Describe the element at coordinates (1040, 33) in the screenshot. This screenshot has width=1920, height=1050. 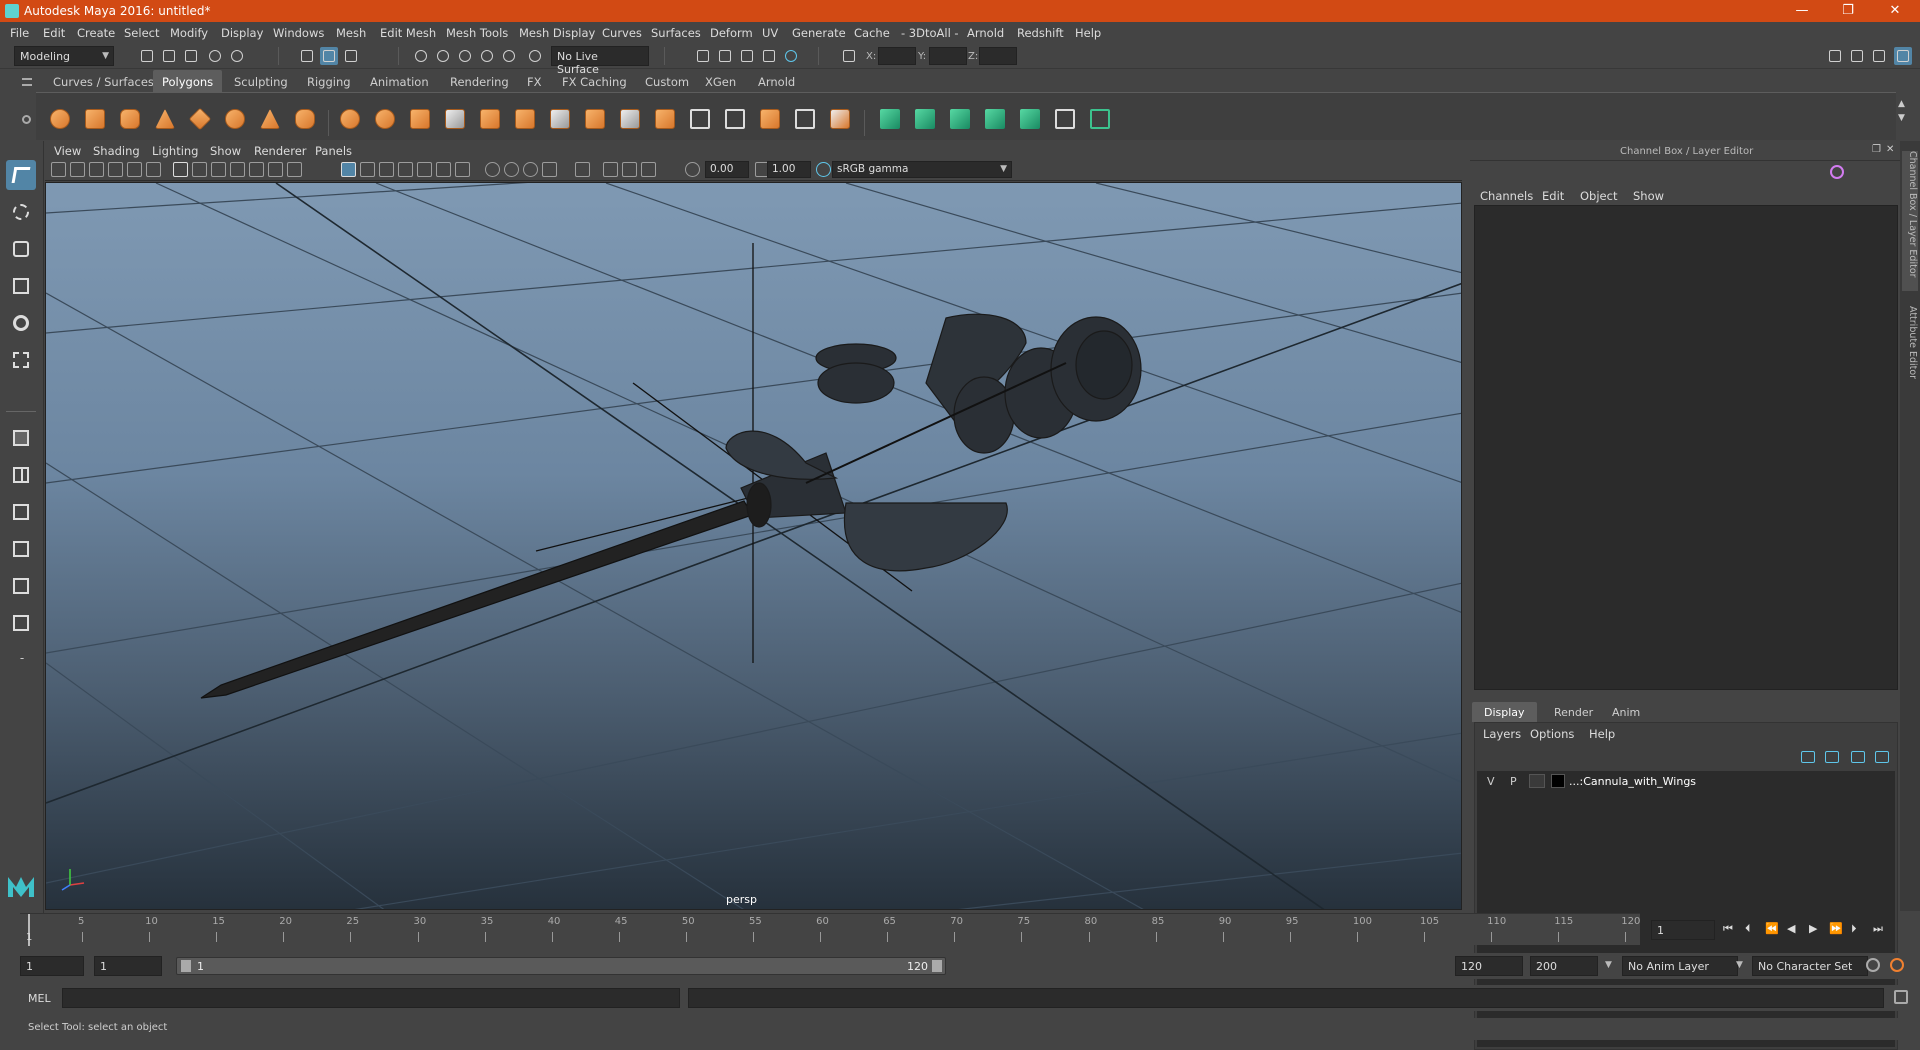
I see `menu-redshift: Redshift` at that location.